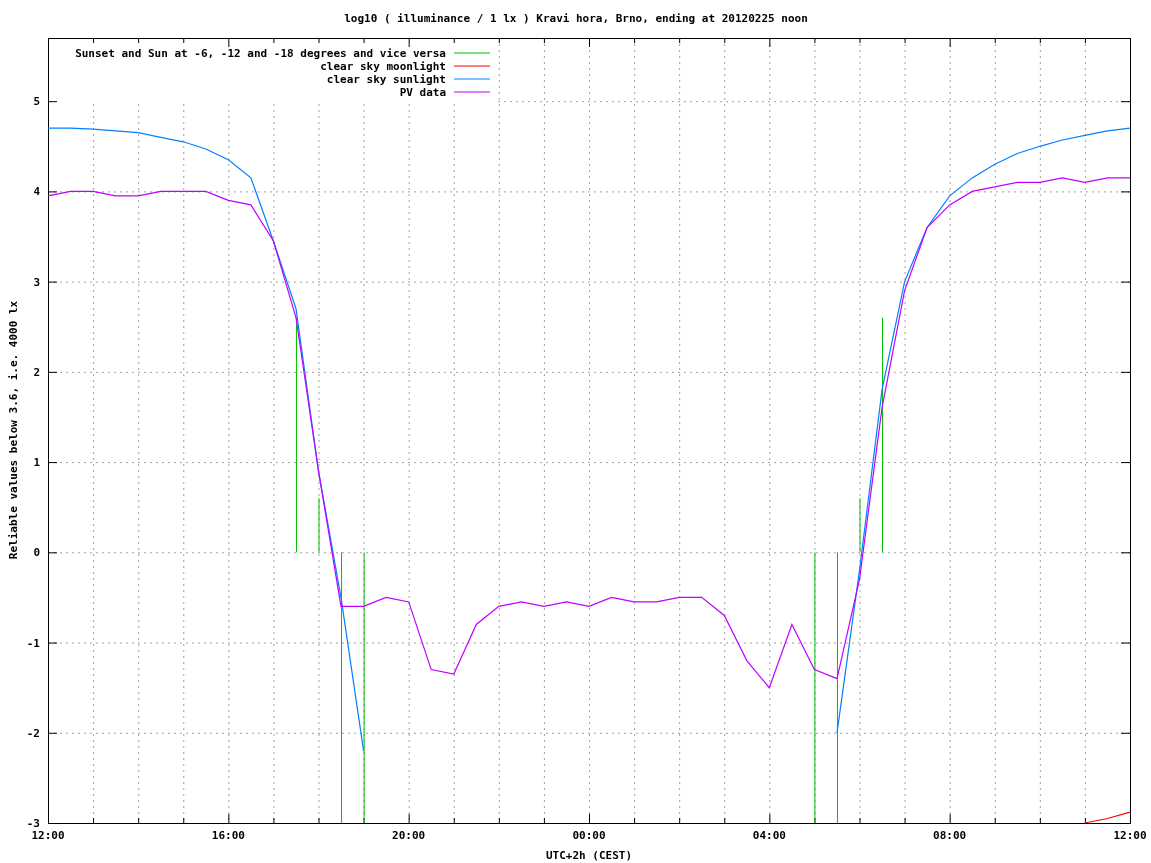 The image size is (1151, 863). What do you see at coordinates (260, 53) in the screenshot?
I see `legend-label: Sunset and Sun at -6, -12 and -18 degrees and vice versa` at bounding box center [260, 53].